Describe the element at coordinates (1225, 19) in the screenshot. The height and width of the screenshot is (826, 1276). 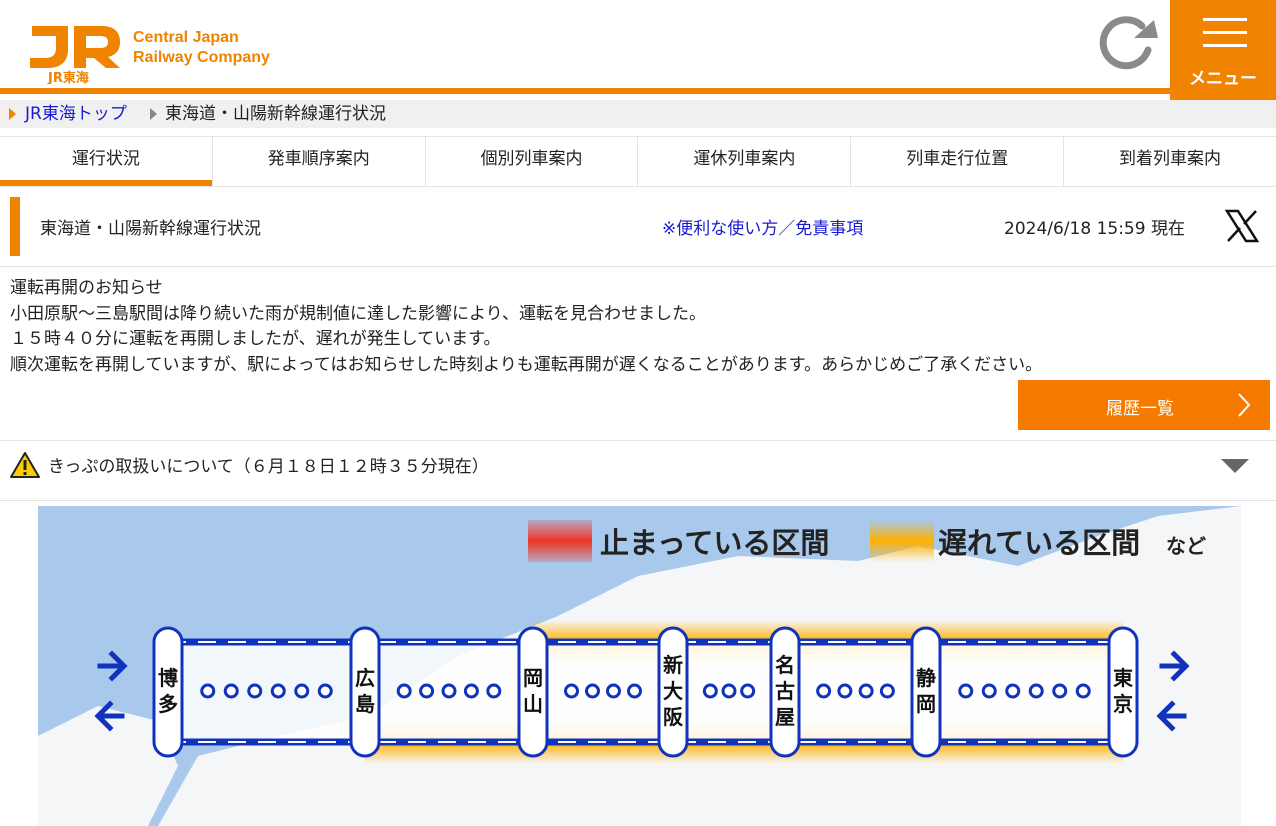
I see `hamburger-icon` at that location.